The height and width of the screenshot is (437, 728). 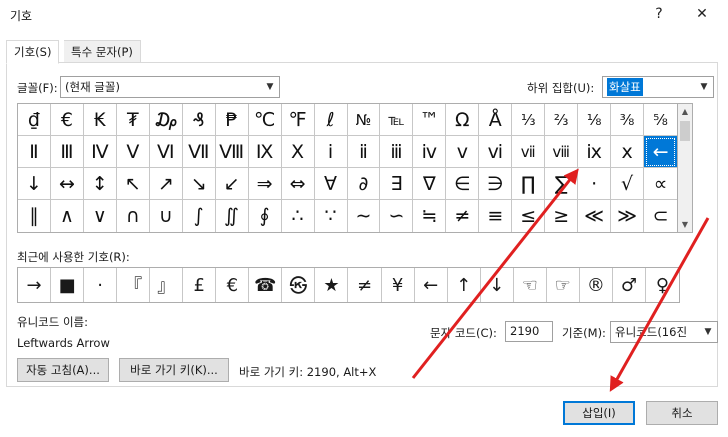 What do you see at coordinates (430, 216) in the screenshot?
I see `symbol-cell: ≒` at bounding box center [430, 216].